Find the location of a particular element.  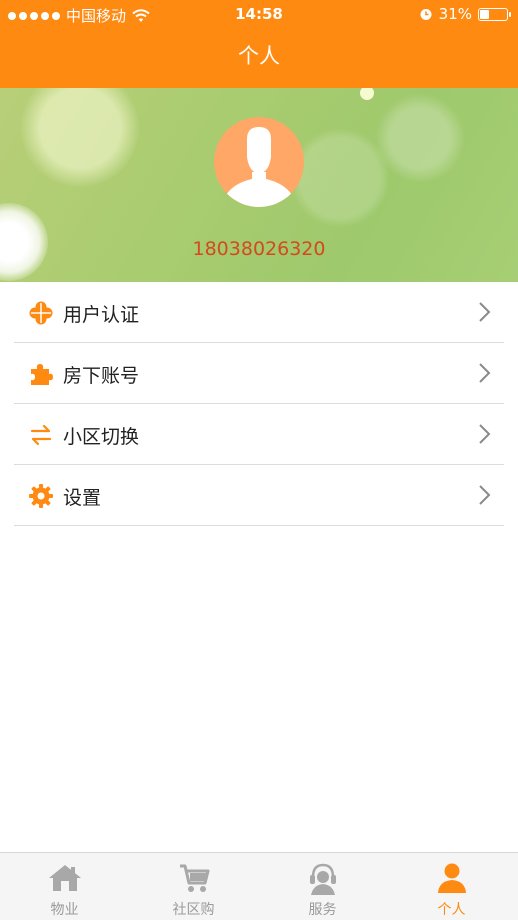

tab-bar: 物业 社区购 服务 个人 is located at coordinates (259, 886).